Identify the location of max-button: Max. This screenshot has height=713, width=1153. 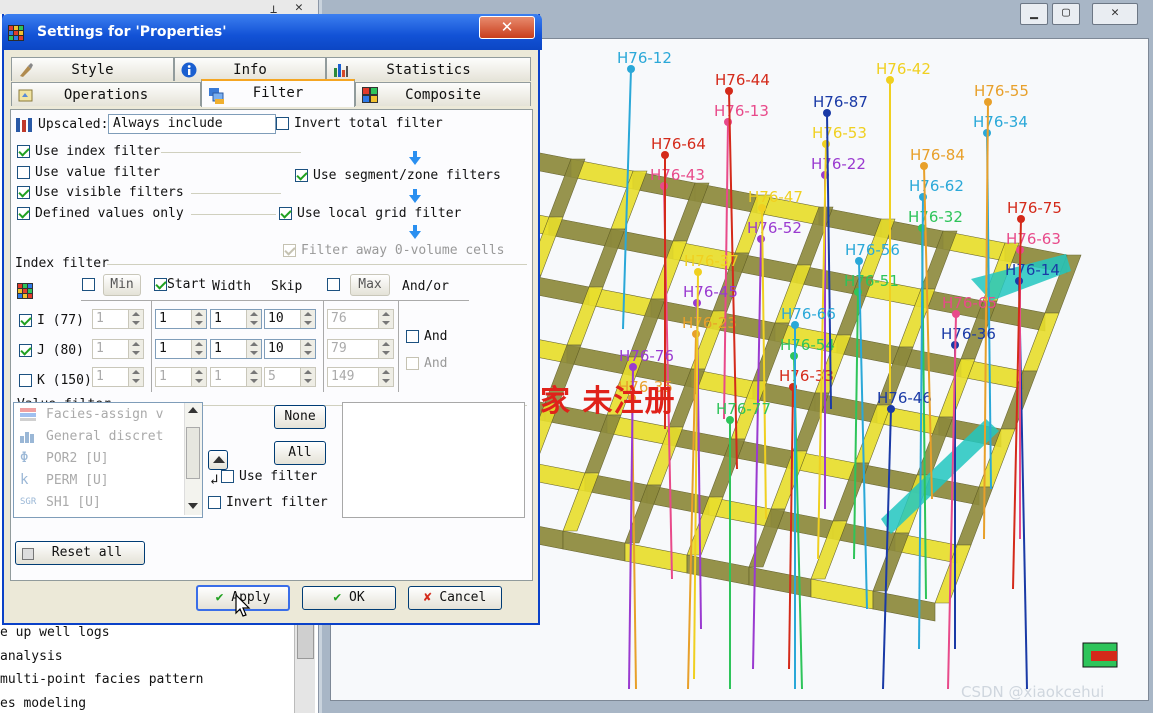
(370, 285).